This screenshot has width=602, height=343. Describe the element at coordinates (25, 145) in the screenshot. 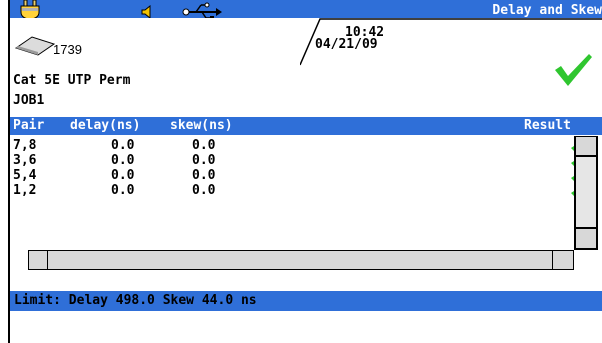

I see `pair-cell: 7,8` at that location.